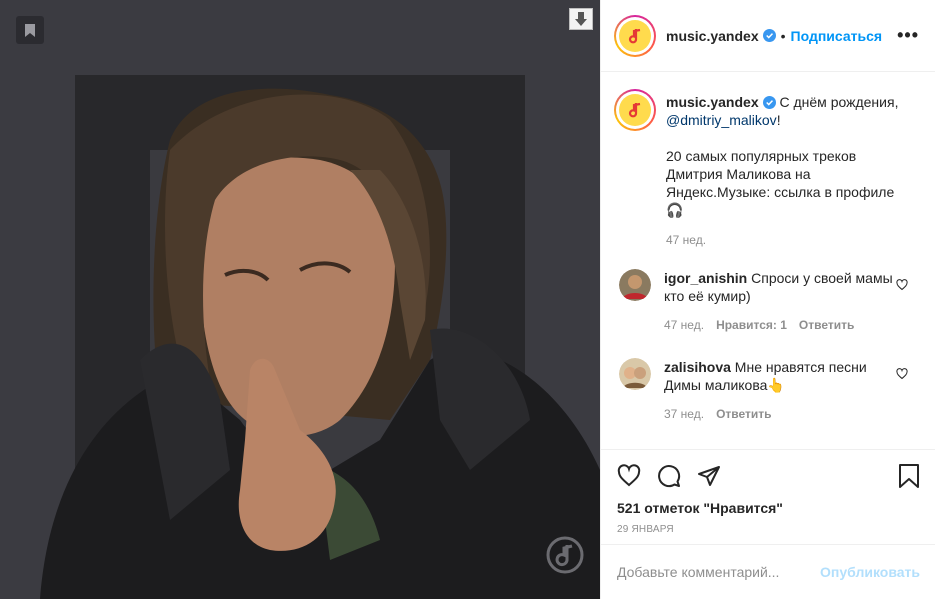 The image size is (935, 599). I want to click on caption-avatar, so click(635, 110).